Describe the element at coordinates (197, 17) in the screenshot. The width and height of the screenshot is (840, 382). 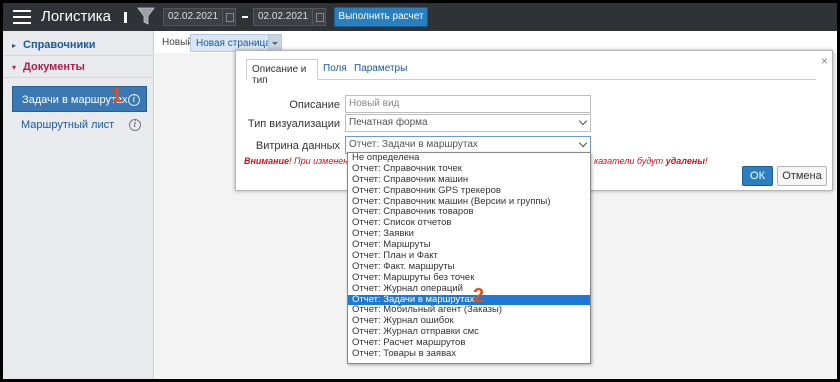
I see `date-from-input: 02.02.2021` at that location.